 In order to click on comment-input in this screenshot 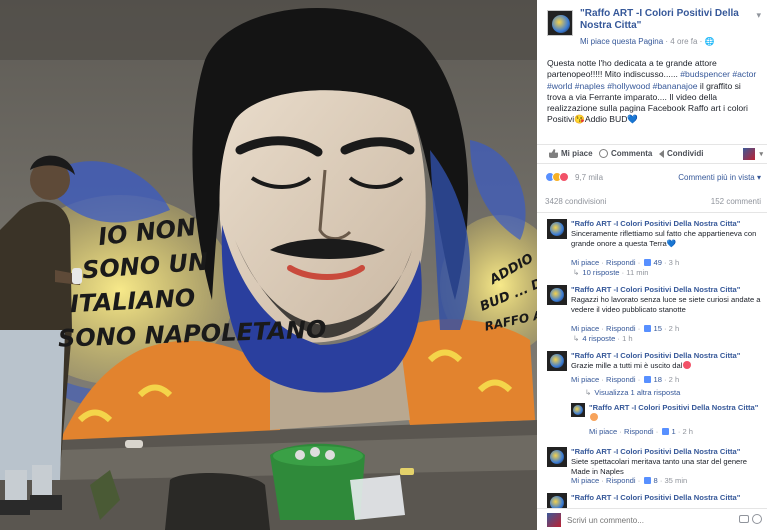, I will do `click(651, 520)`.